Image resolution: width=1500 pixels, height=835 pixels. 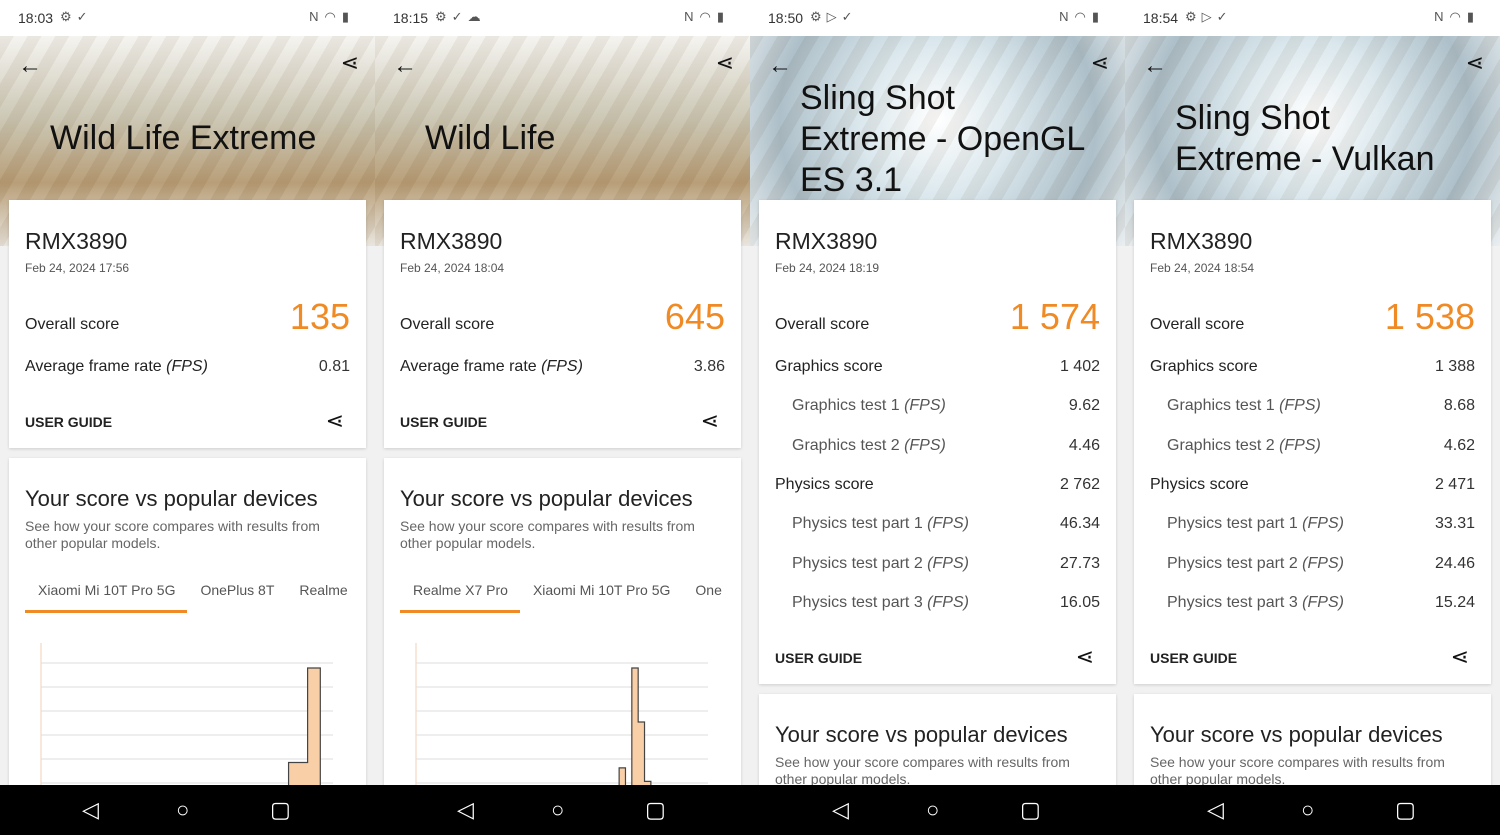 I want to click on score-row: Graphics score 1 402, so click(x=937, y=367).